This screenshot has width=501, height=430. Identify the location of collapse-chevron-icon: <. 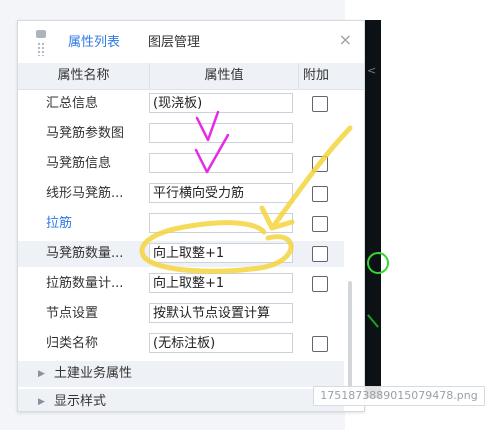
(371, 70).